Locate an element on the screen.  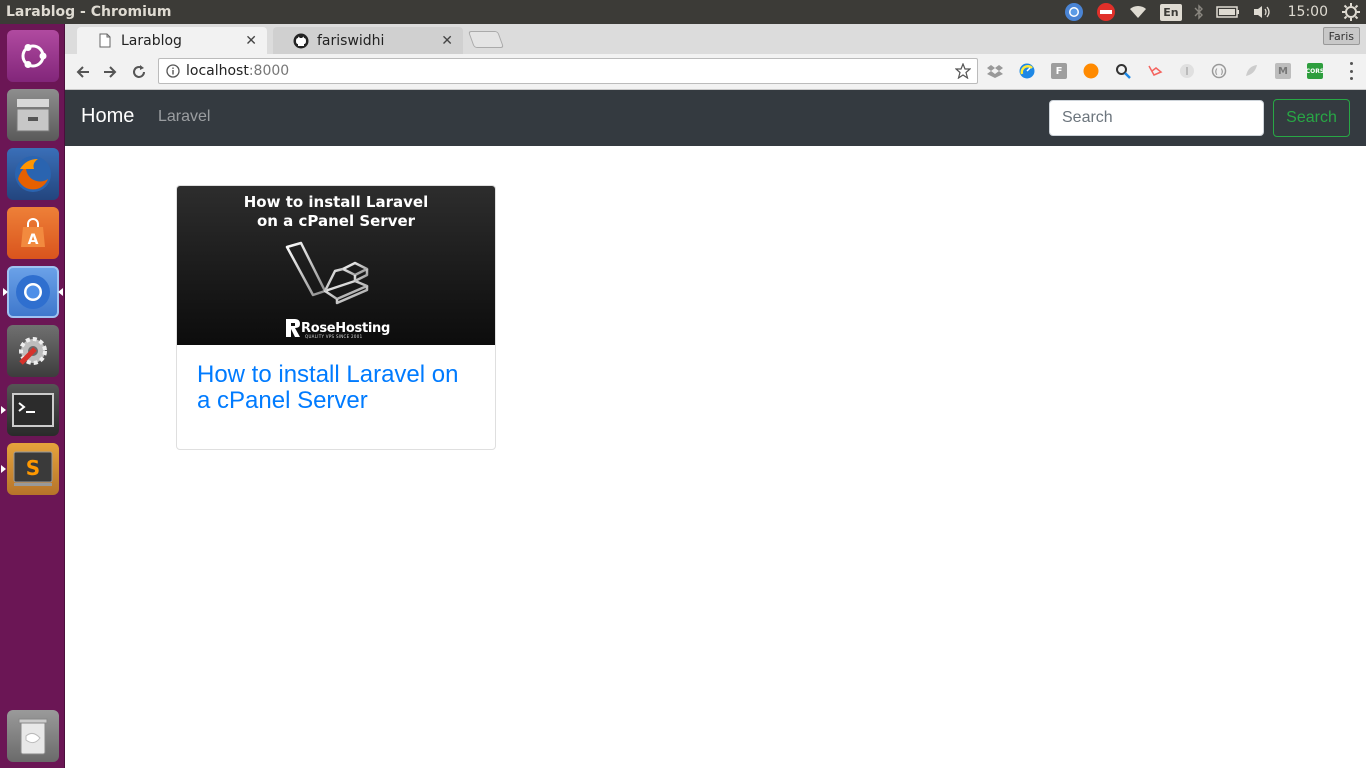
terminal-icon is located at coordinates (30, 410).